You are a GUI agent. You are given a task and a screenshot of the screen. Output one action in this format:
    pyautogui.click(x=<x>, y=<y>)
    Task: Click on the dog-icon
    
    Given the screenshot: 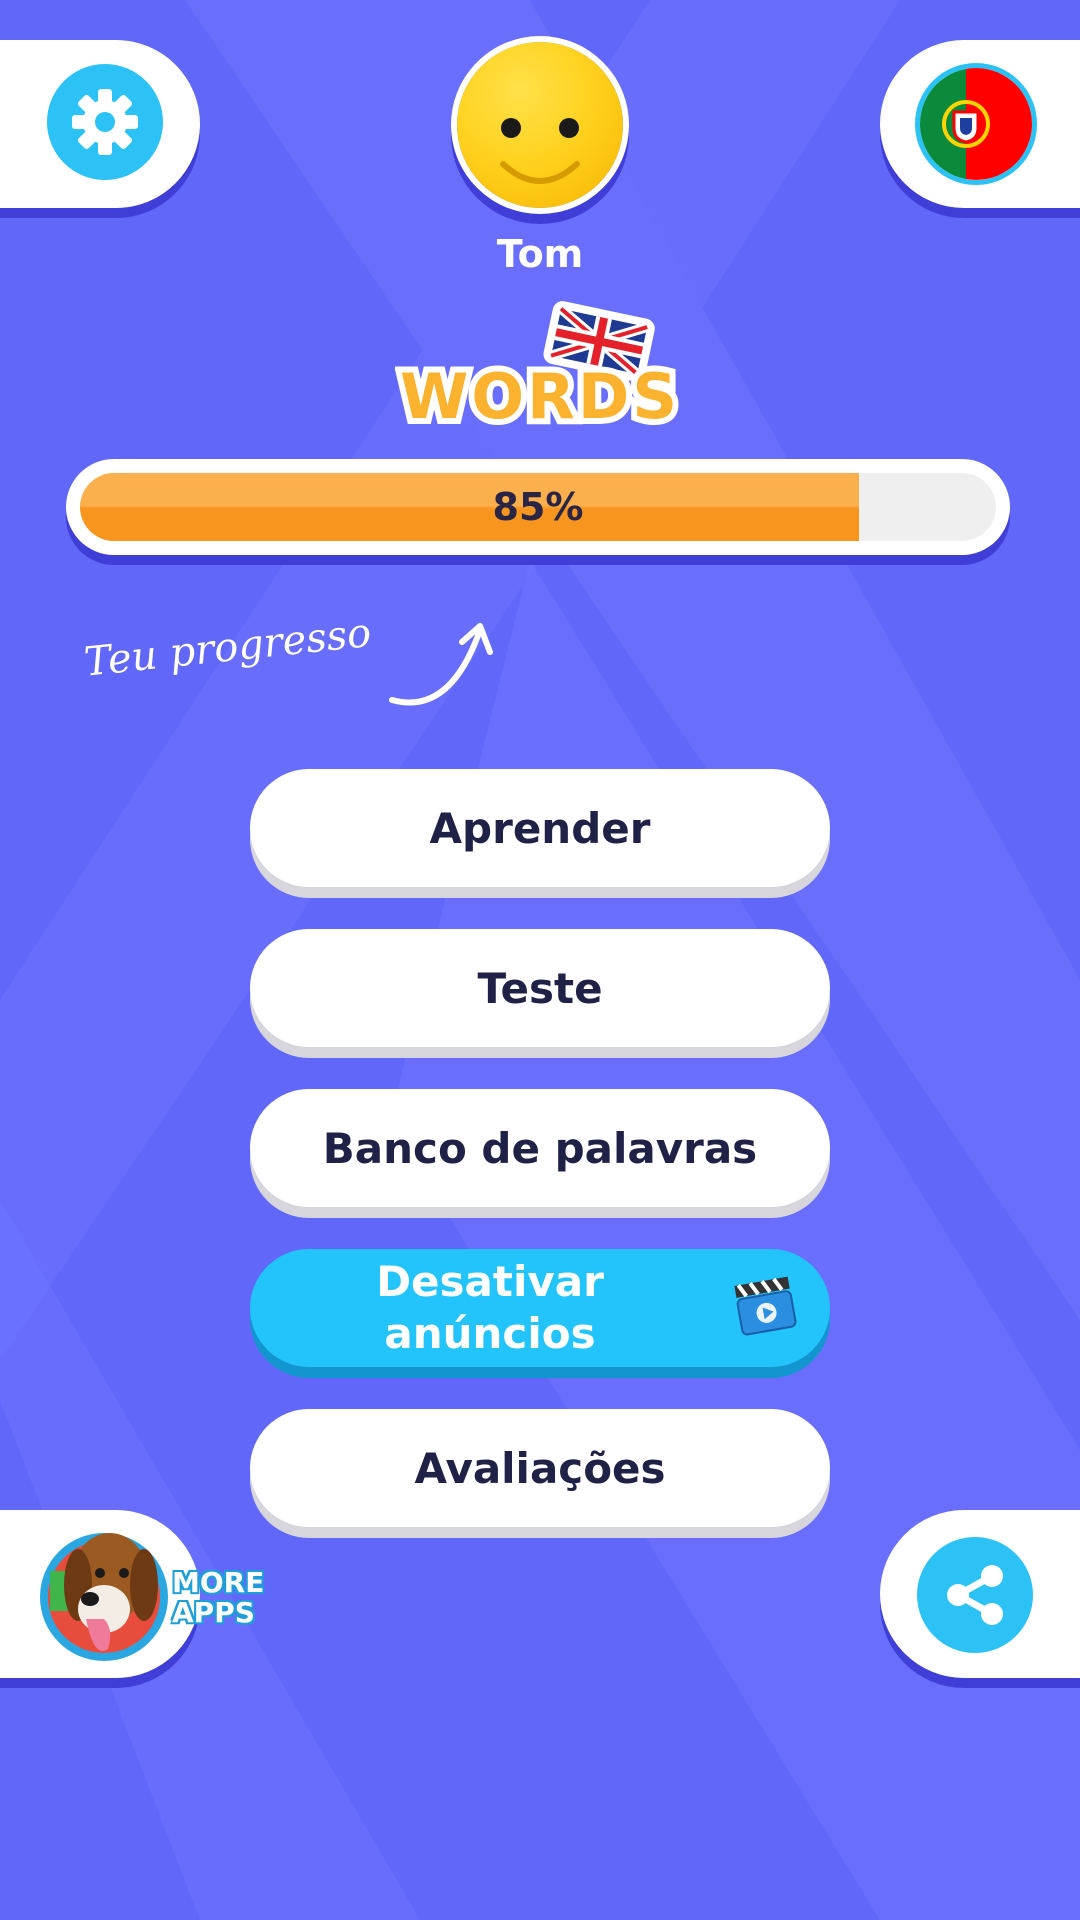 What is the action you would take?
    pyautogui.click(x=104, y=1597)
    